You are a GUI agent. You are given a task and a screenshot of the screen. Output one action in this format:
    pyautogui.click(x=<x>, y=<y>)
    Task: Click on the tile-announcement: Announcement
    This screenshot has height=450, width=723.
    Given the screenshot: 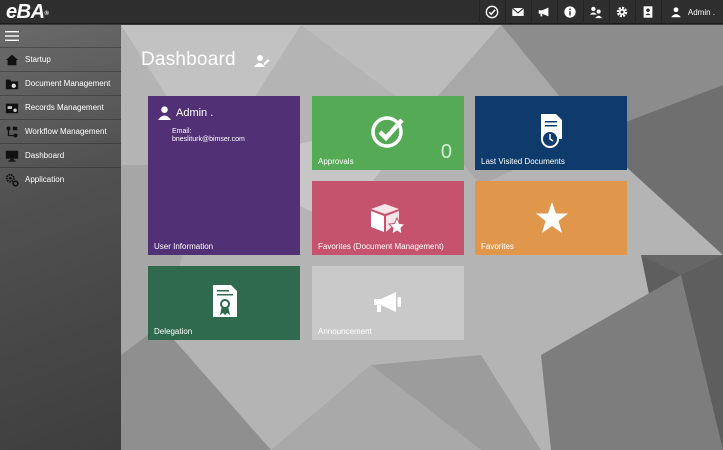 What is the action you would take?
    pyautogui.click(x=388, y=303)
    